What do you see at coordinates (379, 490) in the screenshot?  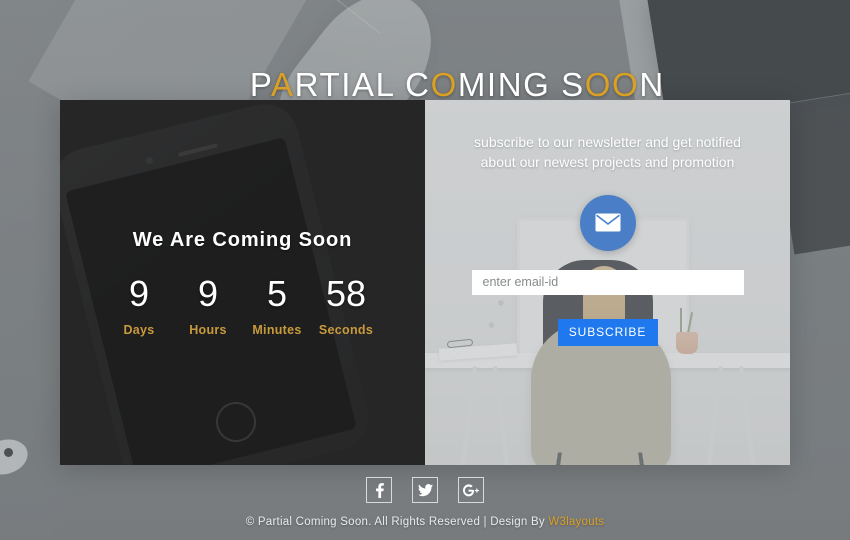 I see `facebook-icon` at bounding box center [379, 490].